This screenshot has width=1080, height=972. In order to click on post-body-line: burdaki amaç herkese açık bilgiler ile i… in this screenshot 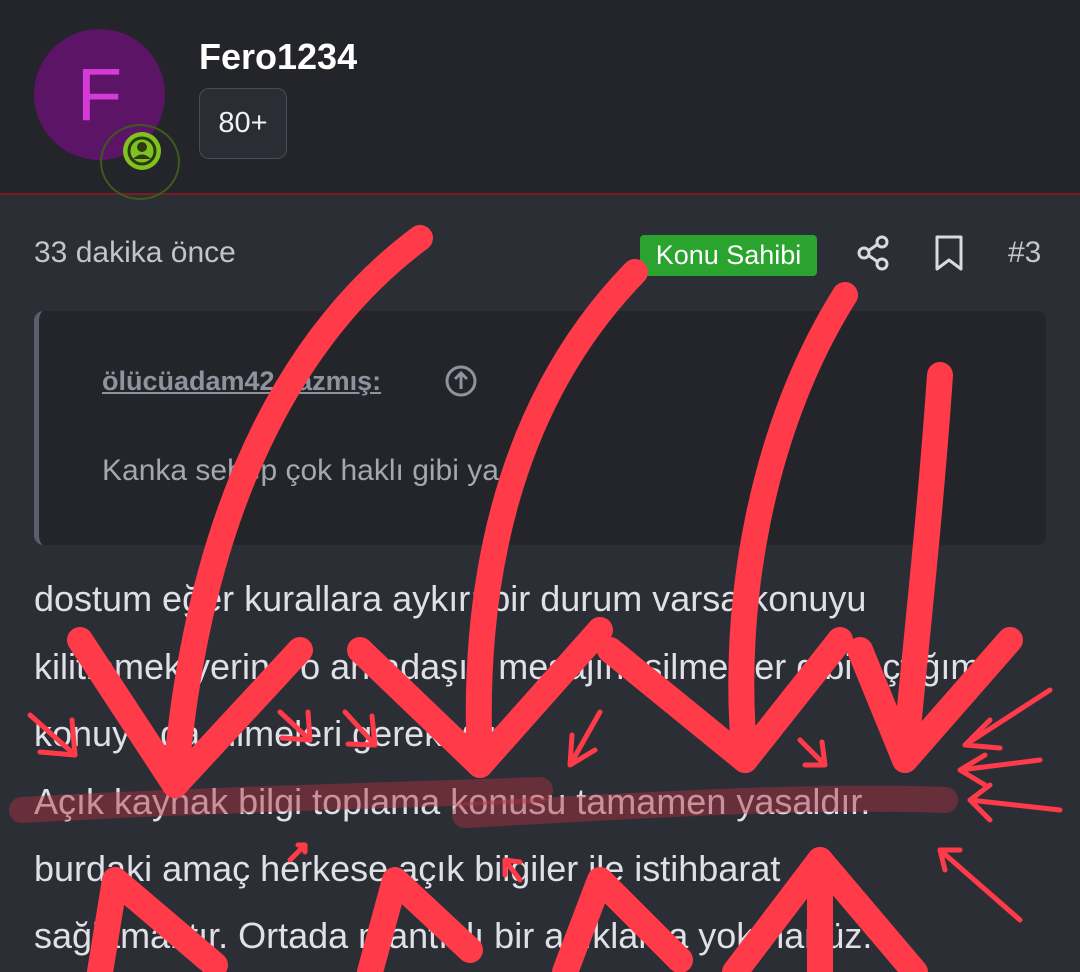, I will do `click(407, 868)`.